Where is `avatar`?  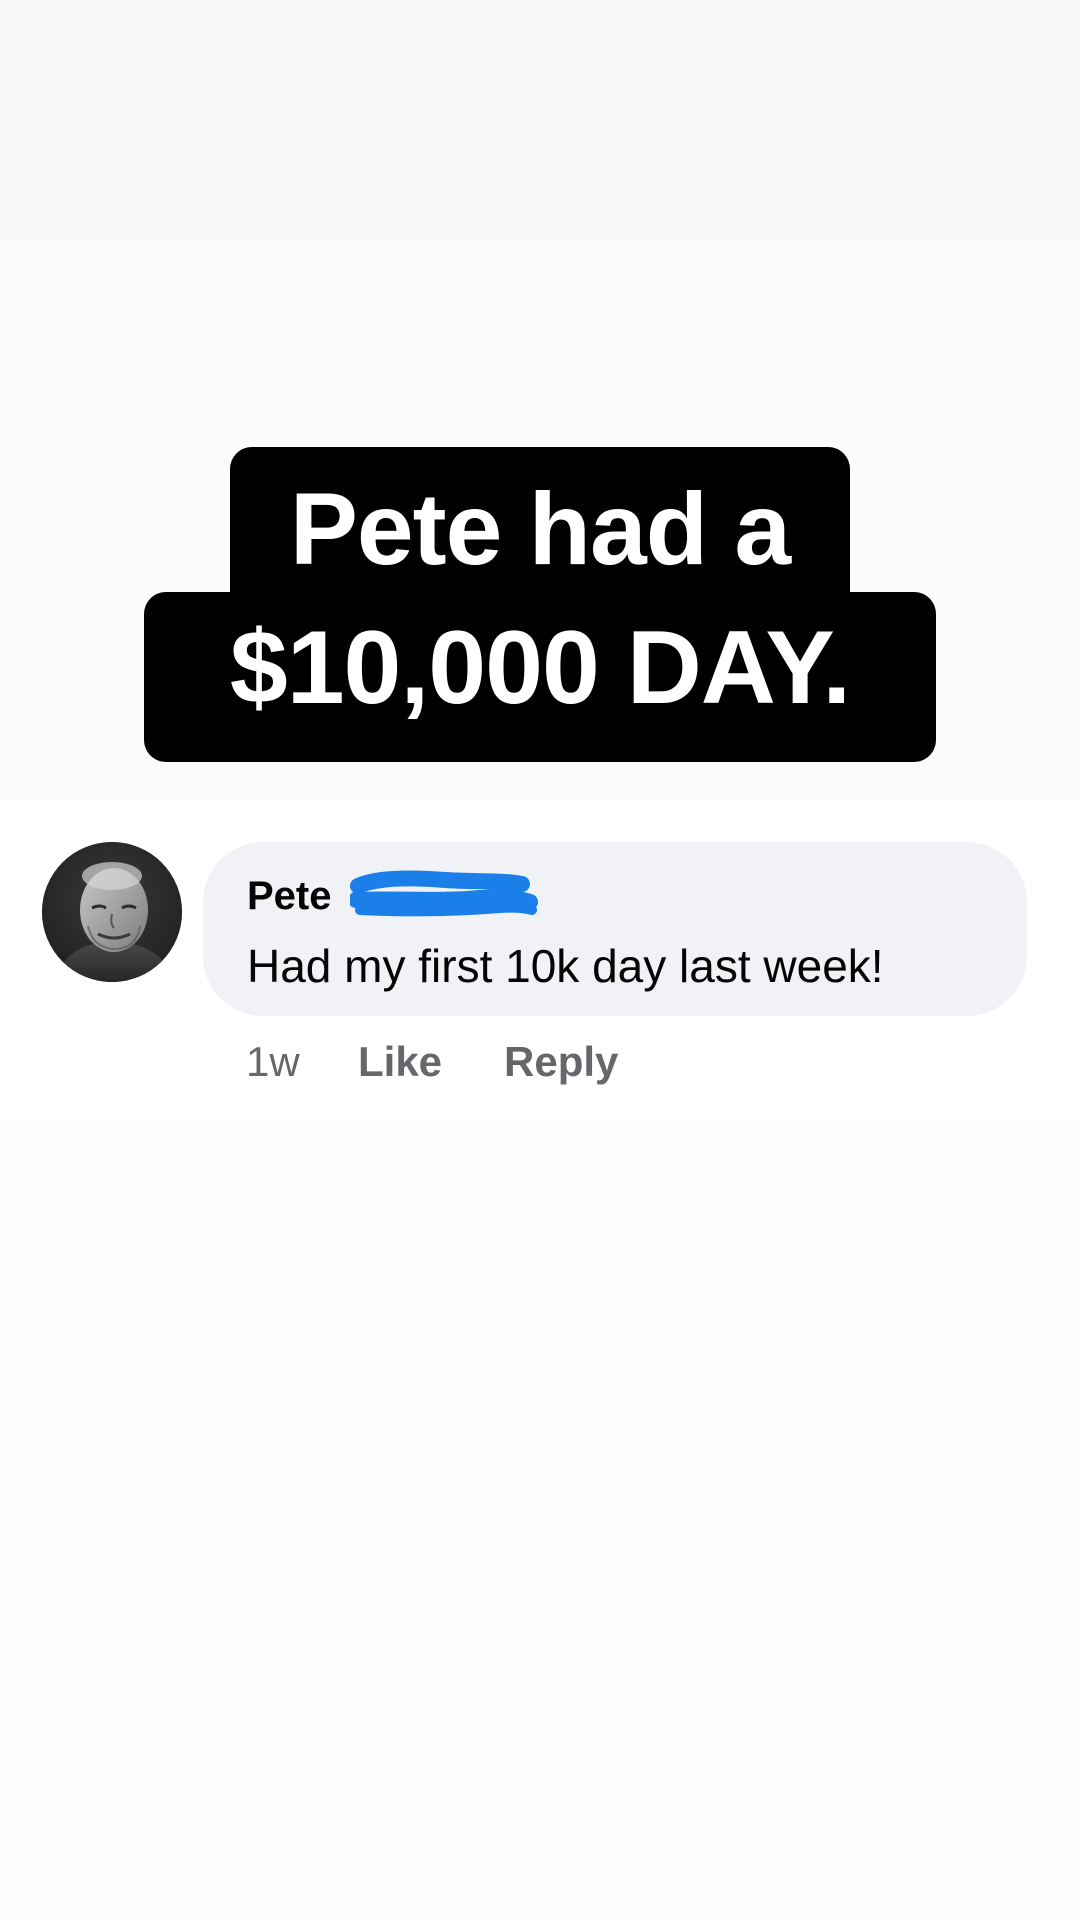
avatar is located at coordinates (112, 912).